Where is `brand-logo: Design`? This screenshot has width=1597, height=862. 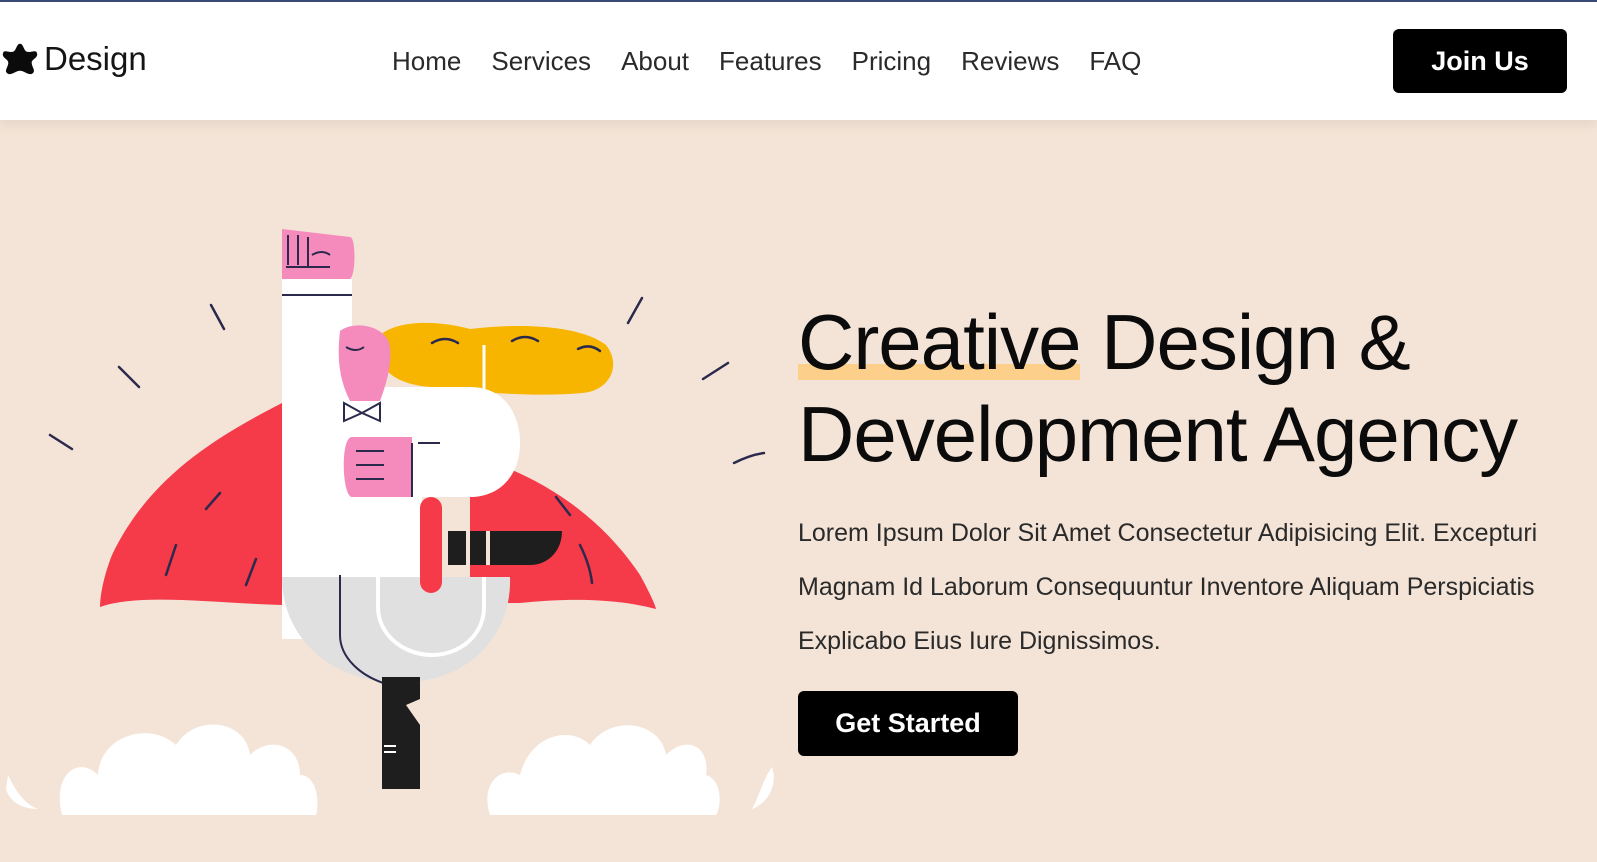 brand-logo: Design is located at coordinates (74, 59).